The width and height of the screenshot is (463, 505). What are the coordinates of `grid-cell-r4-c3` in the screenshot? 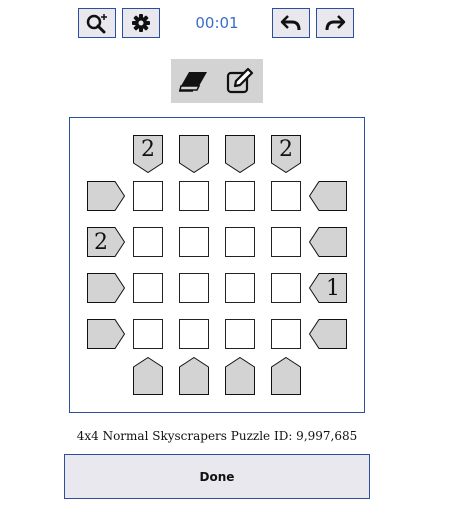 It's located at (240, 334).